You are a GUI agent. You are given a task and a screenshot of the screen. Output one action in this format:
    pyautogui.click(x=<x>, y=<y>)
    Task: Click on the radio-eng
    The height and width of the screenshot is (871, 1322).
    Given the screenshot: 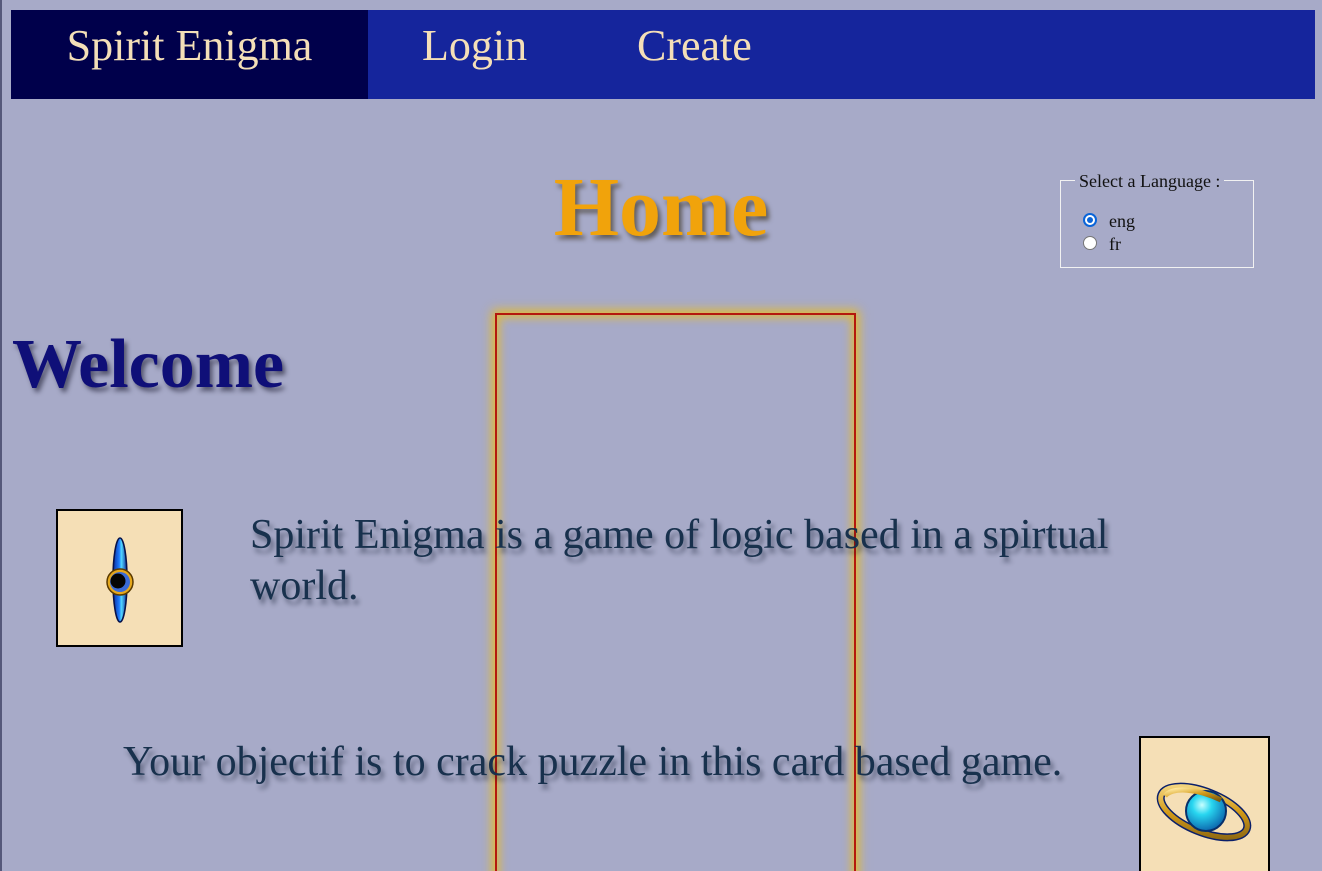 What is the action you would take?
    pyautogui.click(x=1090, y=220)
    